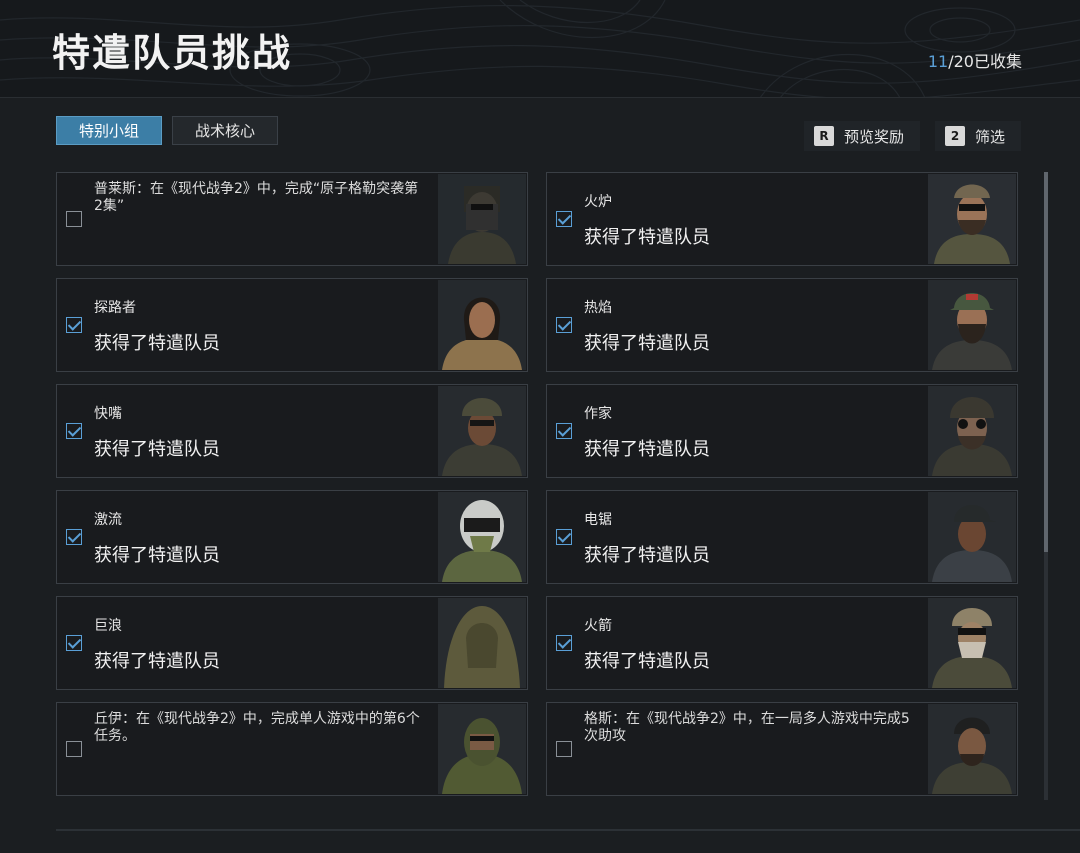 This screenshot has height=853, width=1080. What do you see at coordinates (972, 431) in the screenshot?
I see `writer-portrait` at bounding box center [972, 431].